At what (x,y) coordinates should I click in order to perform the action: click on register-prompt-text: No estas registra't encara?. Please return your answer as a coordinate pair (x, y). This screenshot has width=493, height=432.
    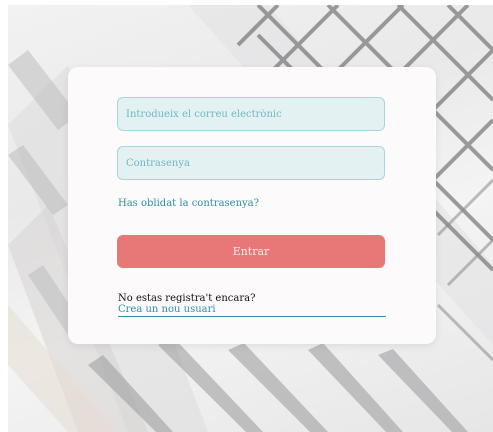
    Looking at the image, I should click on (187, 298).